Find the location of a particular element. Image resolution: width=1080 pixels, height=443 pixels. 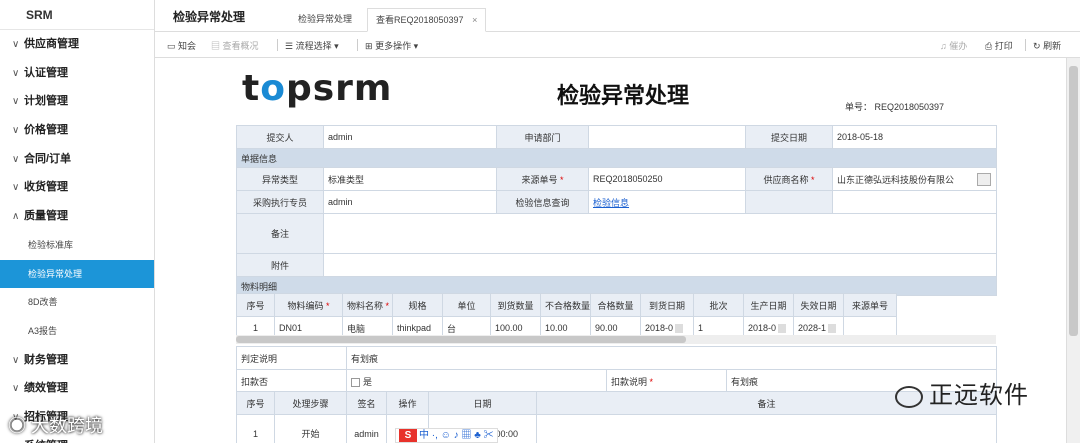

material-cell-value: 90.00 is located at coordinates (606, 328).